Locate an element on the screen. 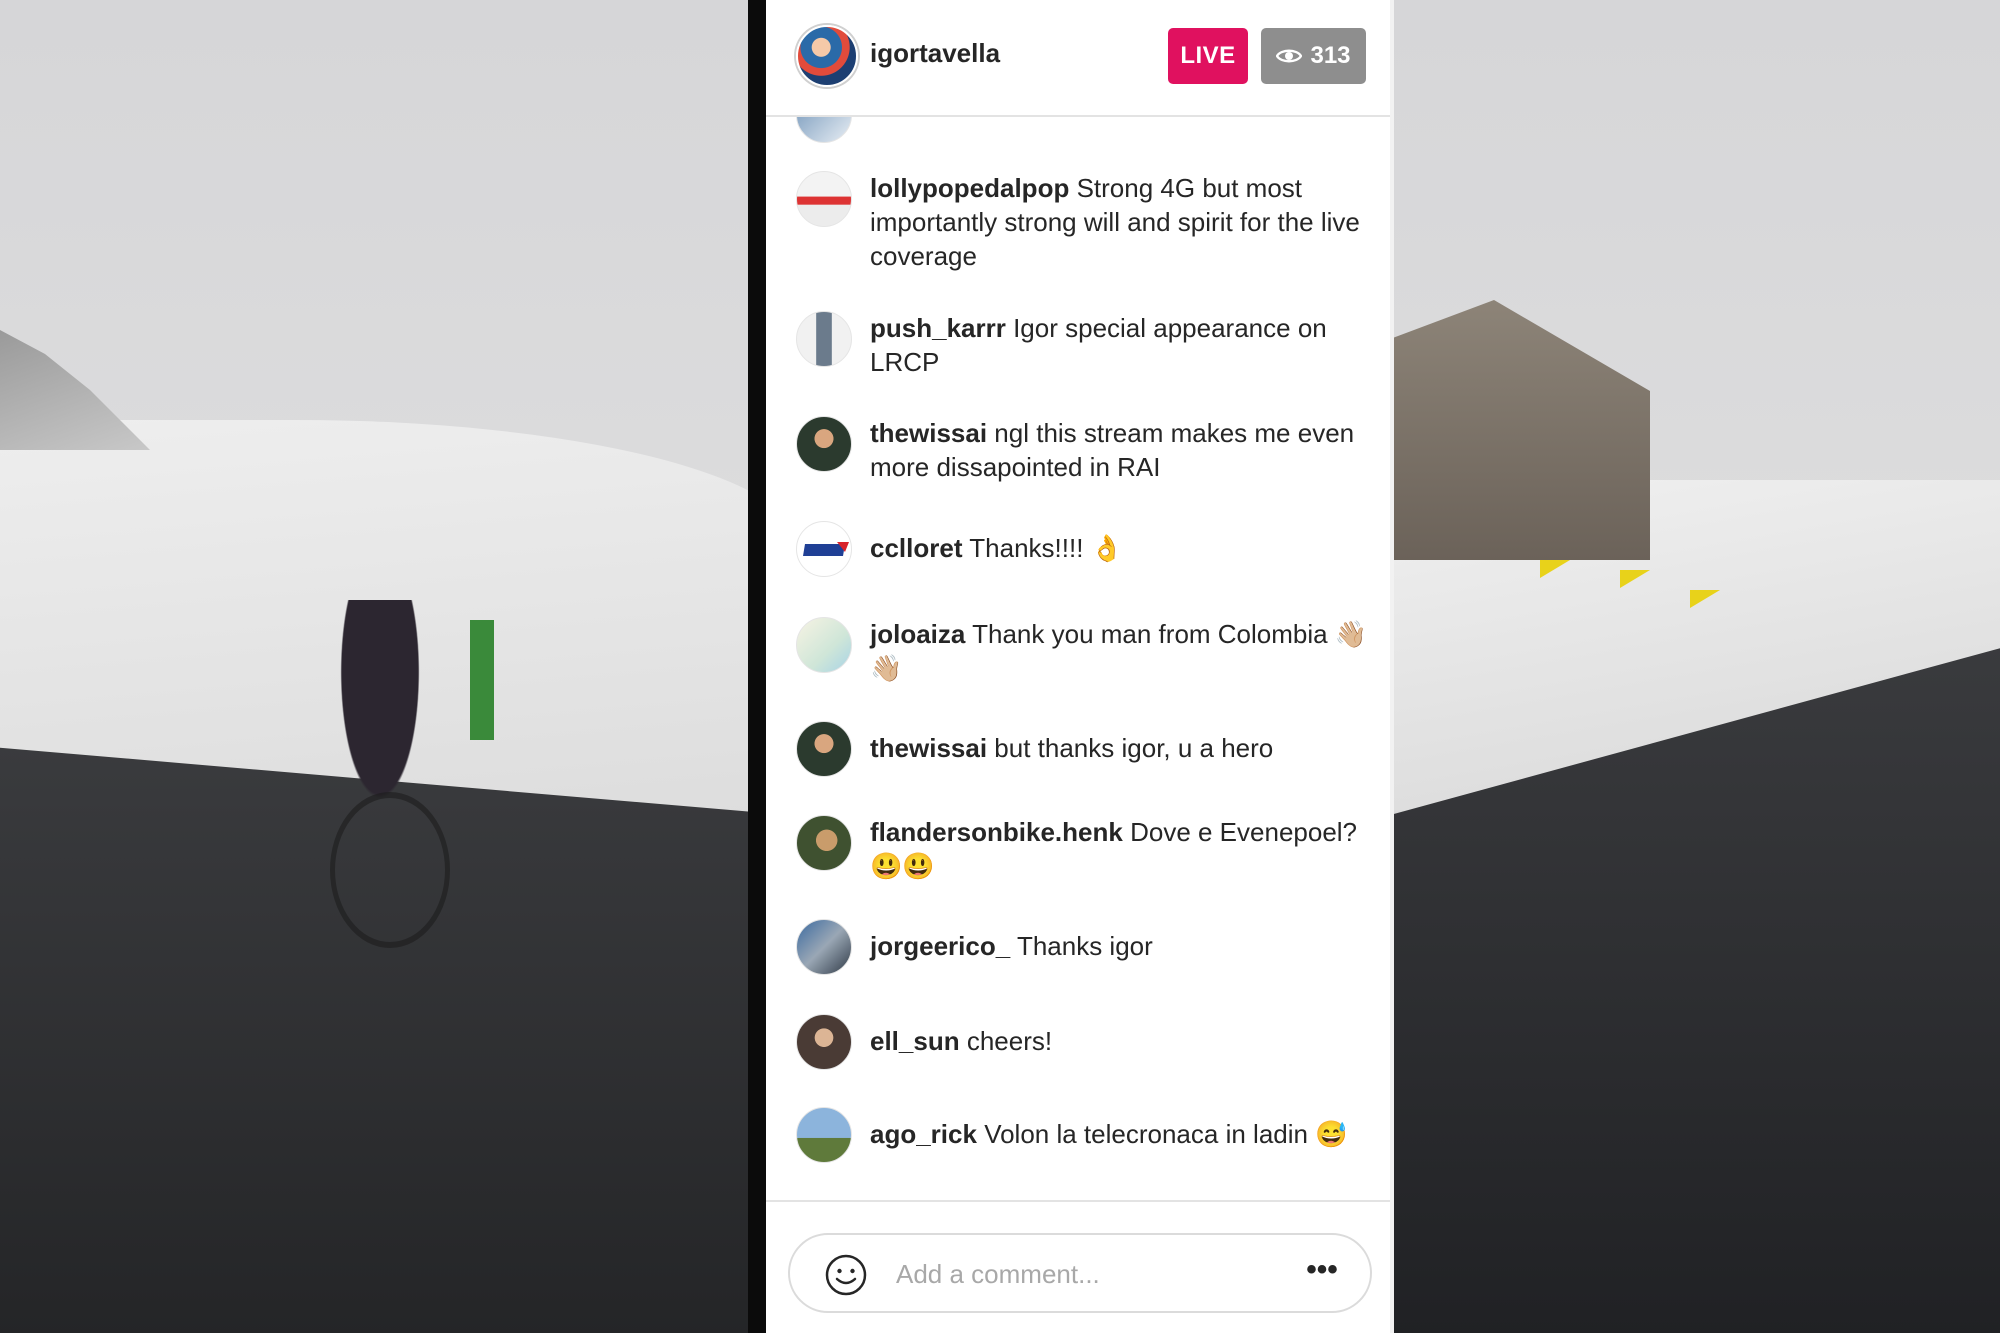 This screenshot has height=1333, width=2000. comment-text: ago_rick Volon la telecronaca in ladin 😅 is located at coordinates (1120, 1134).